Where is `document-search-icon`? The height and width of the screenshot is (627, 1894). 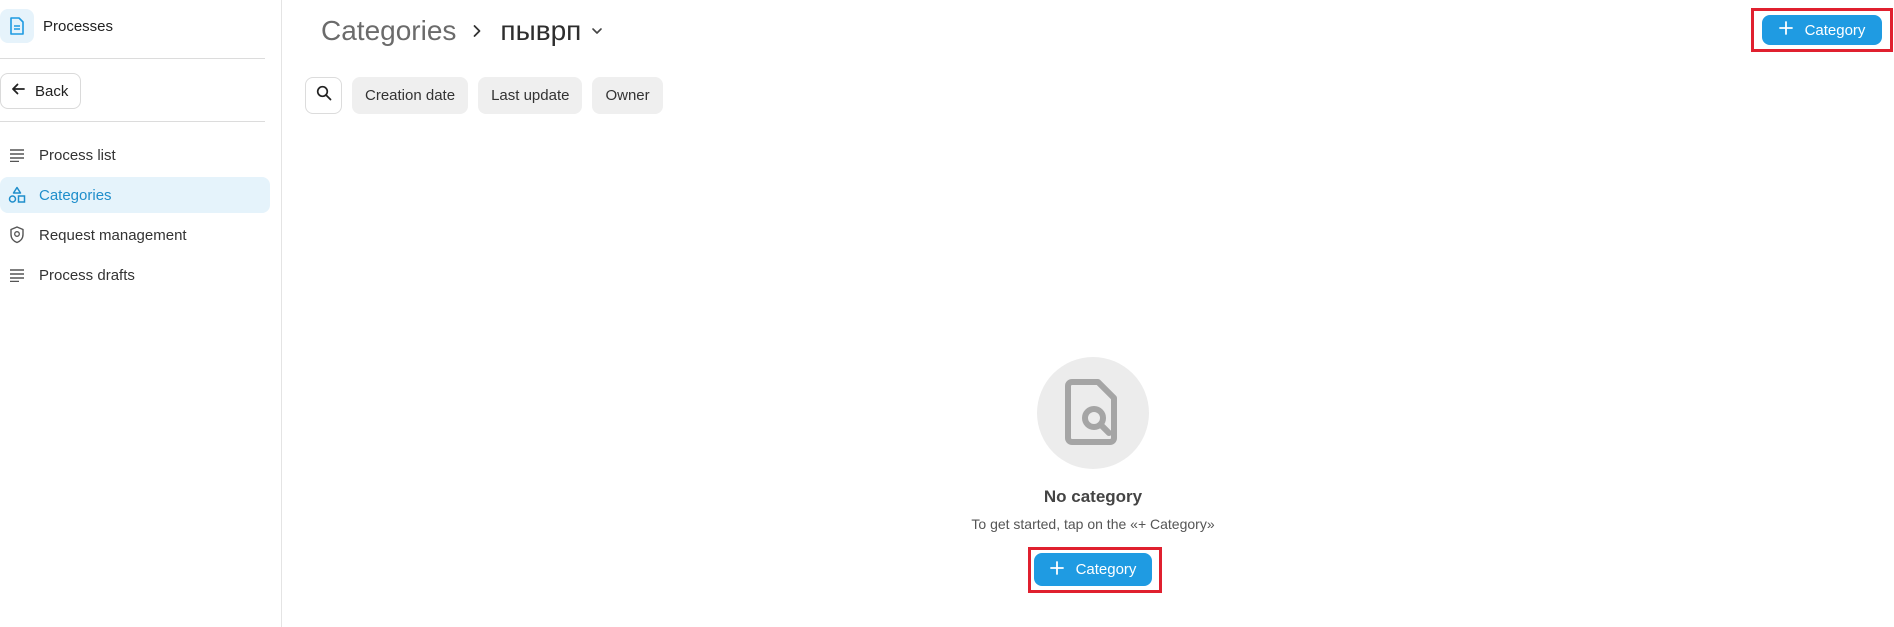
document-search-icon is located at coordinates (1093, 413).